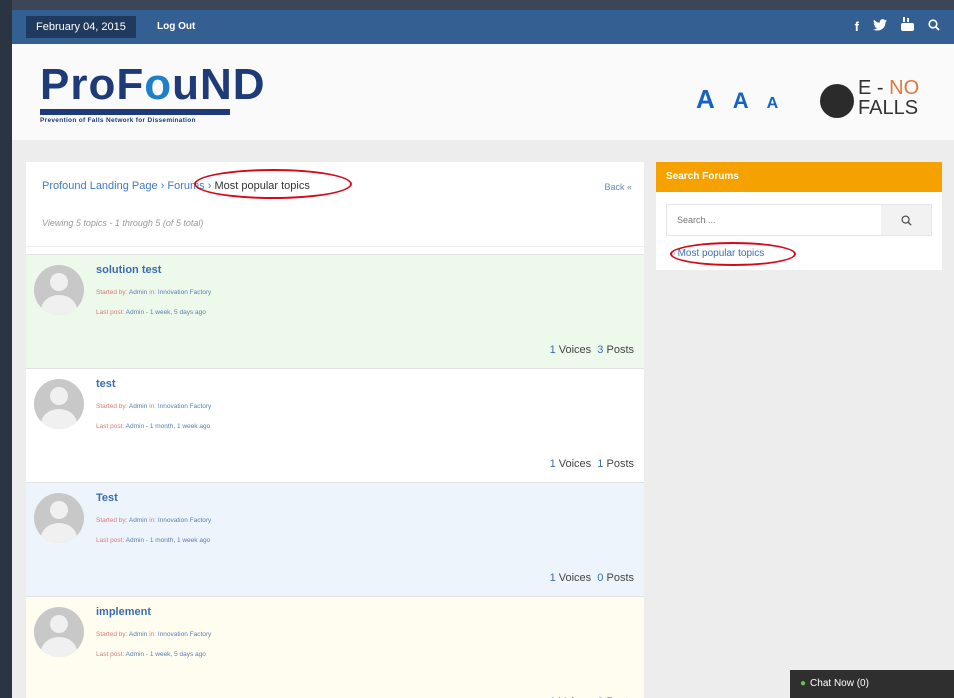 This screenshot has width=954, height=698. I want to click on date-label: February 04, 2015, so click(81, 27).